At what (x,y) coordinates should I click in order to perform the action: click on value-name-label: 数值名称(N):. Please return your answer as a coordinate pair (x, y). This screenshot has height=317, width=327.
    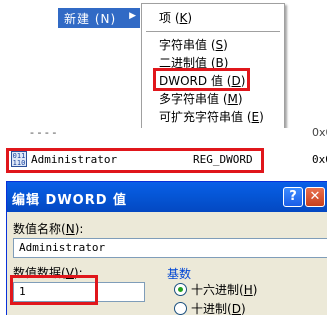
    Looking at the image, I should click on (48, 229).